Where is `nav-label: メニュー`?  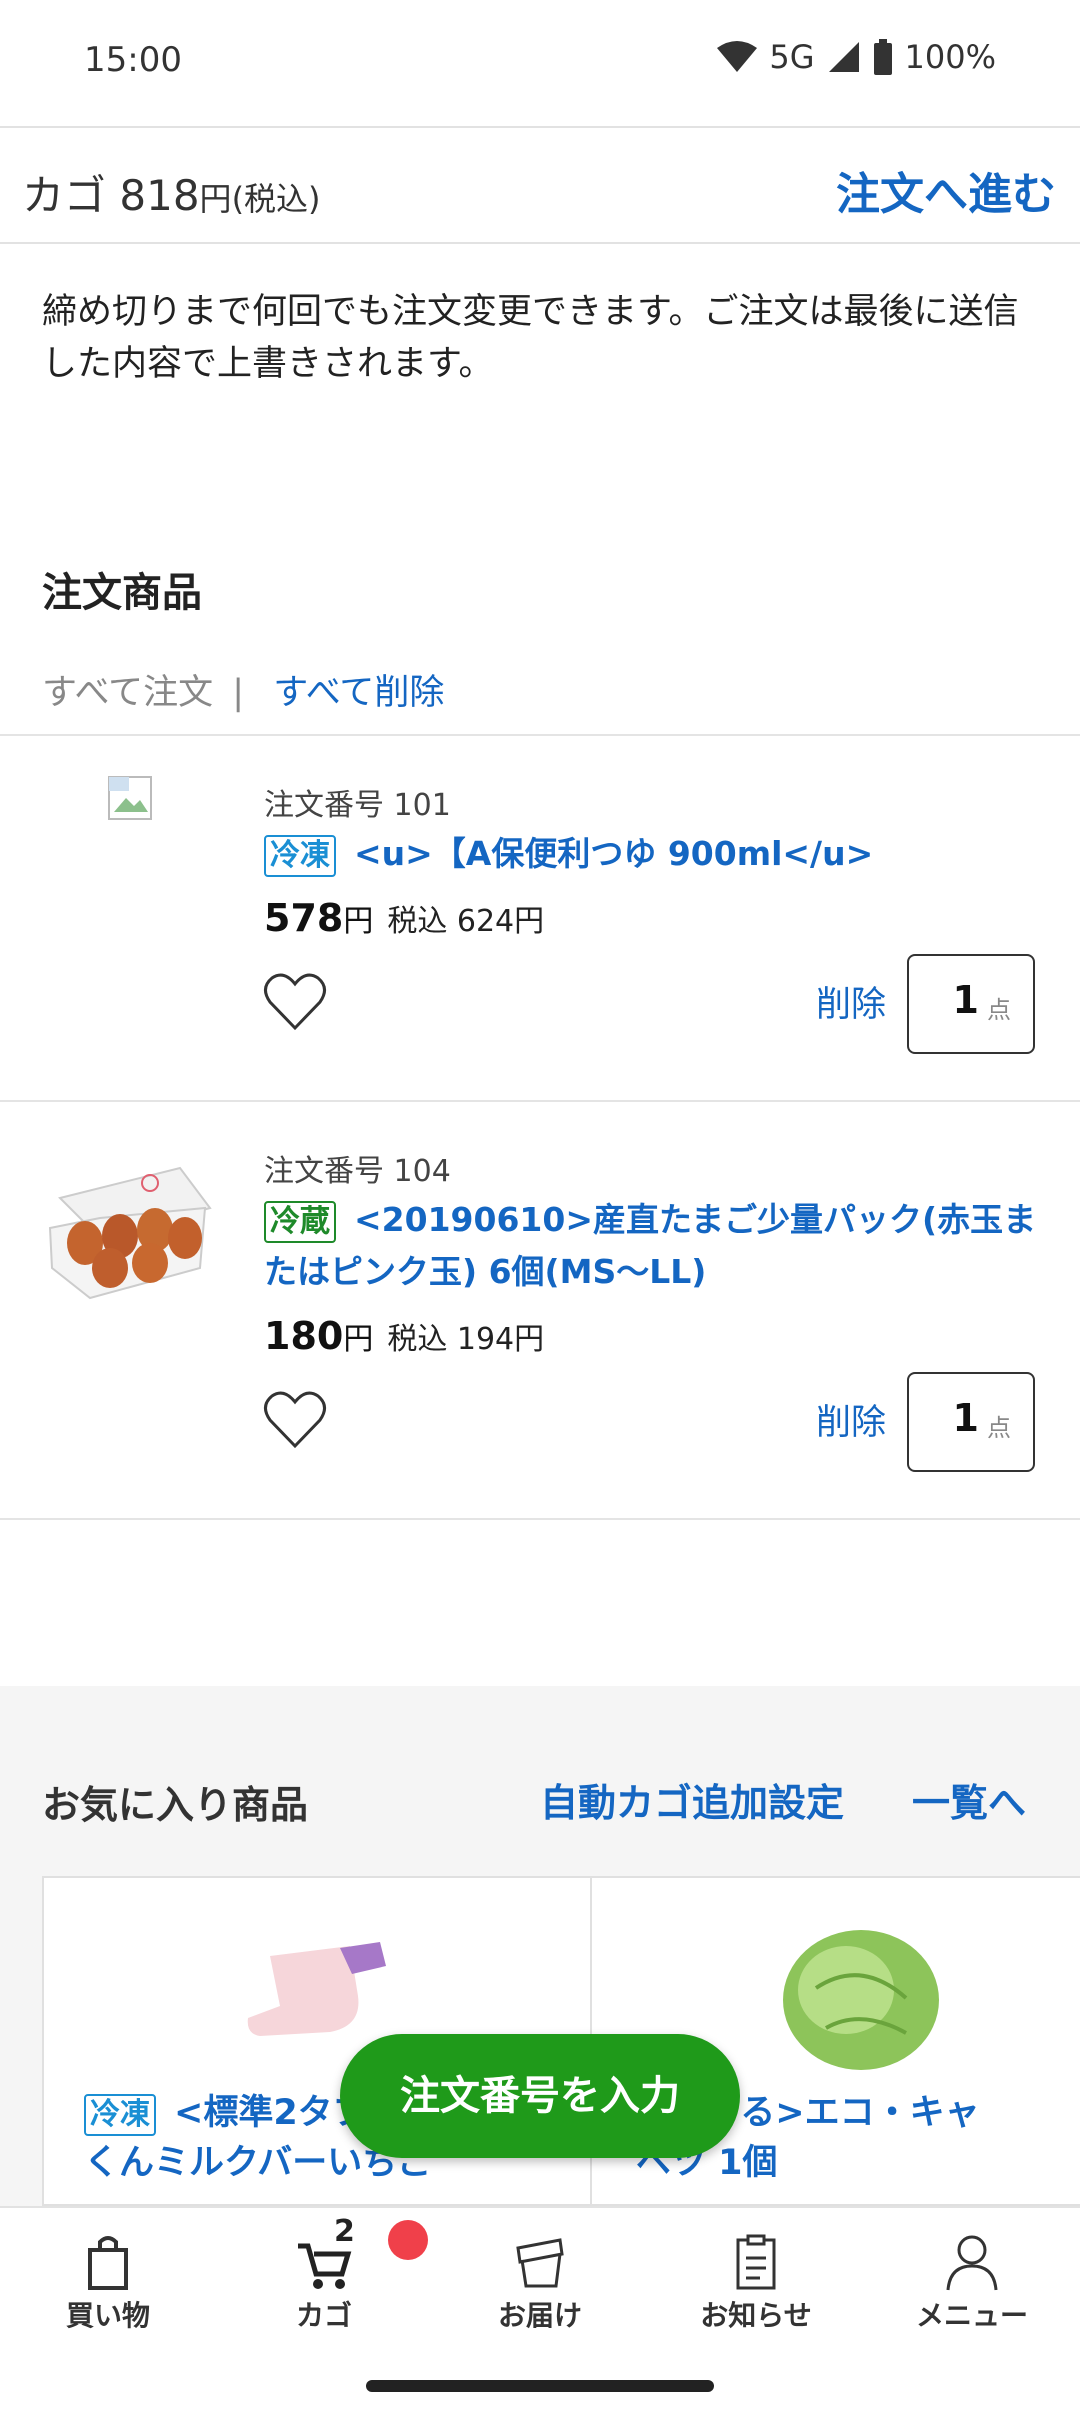
nav-label: メニュー is located at coordinates (971, 2315).